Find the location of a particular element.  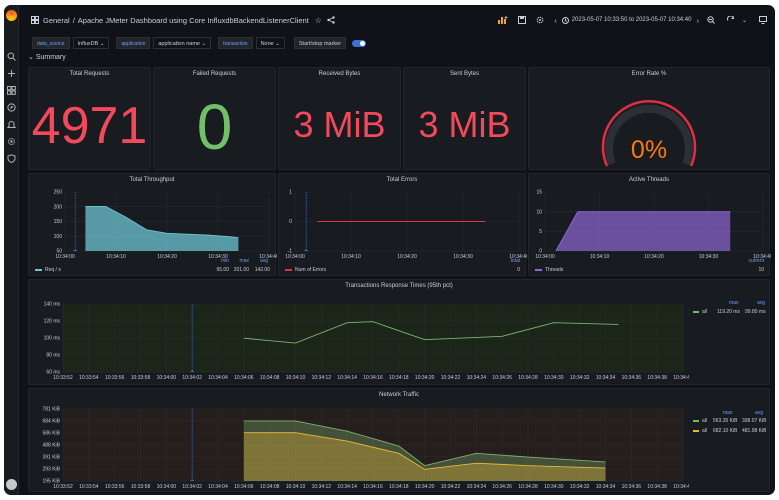

legend-header-avg: avg is located at coordinates (263, 261).